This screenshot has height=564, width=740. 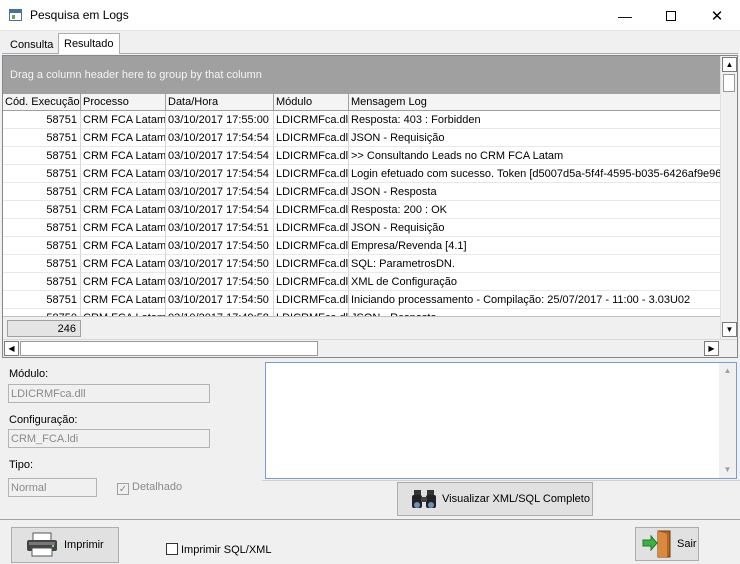 I want to click on tipo-field: Normal, so click(x=52, y=487).